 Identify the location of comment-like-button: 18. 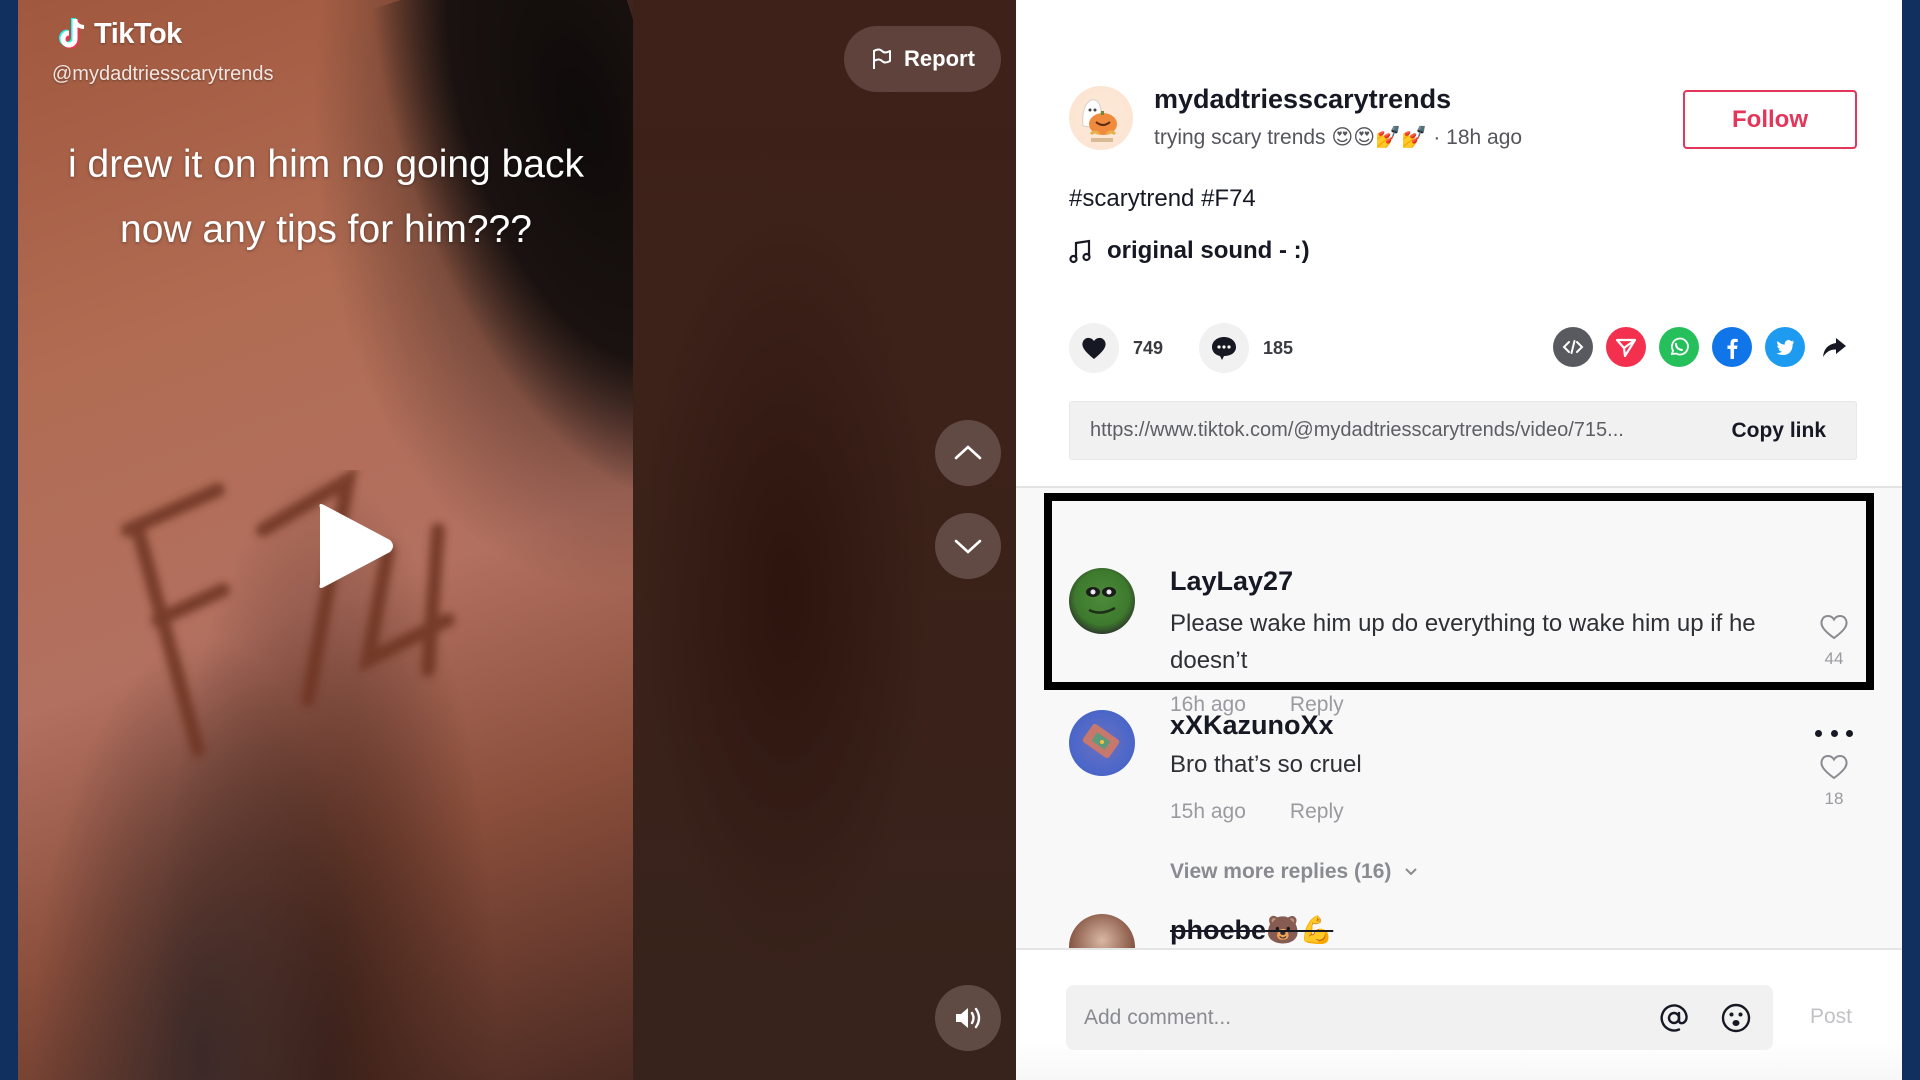
(1834, 780).